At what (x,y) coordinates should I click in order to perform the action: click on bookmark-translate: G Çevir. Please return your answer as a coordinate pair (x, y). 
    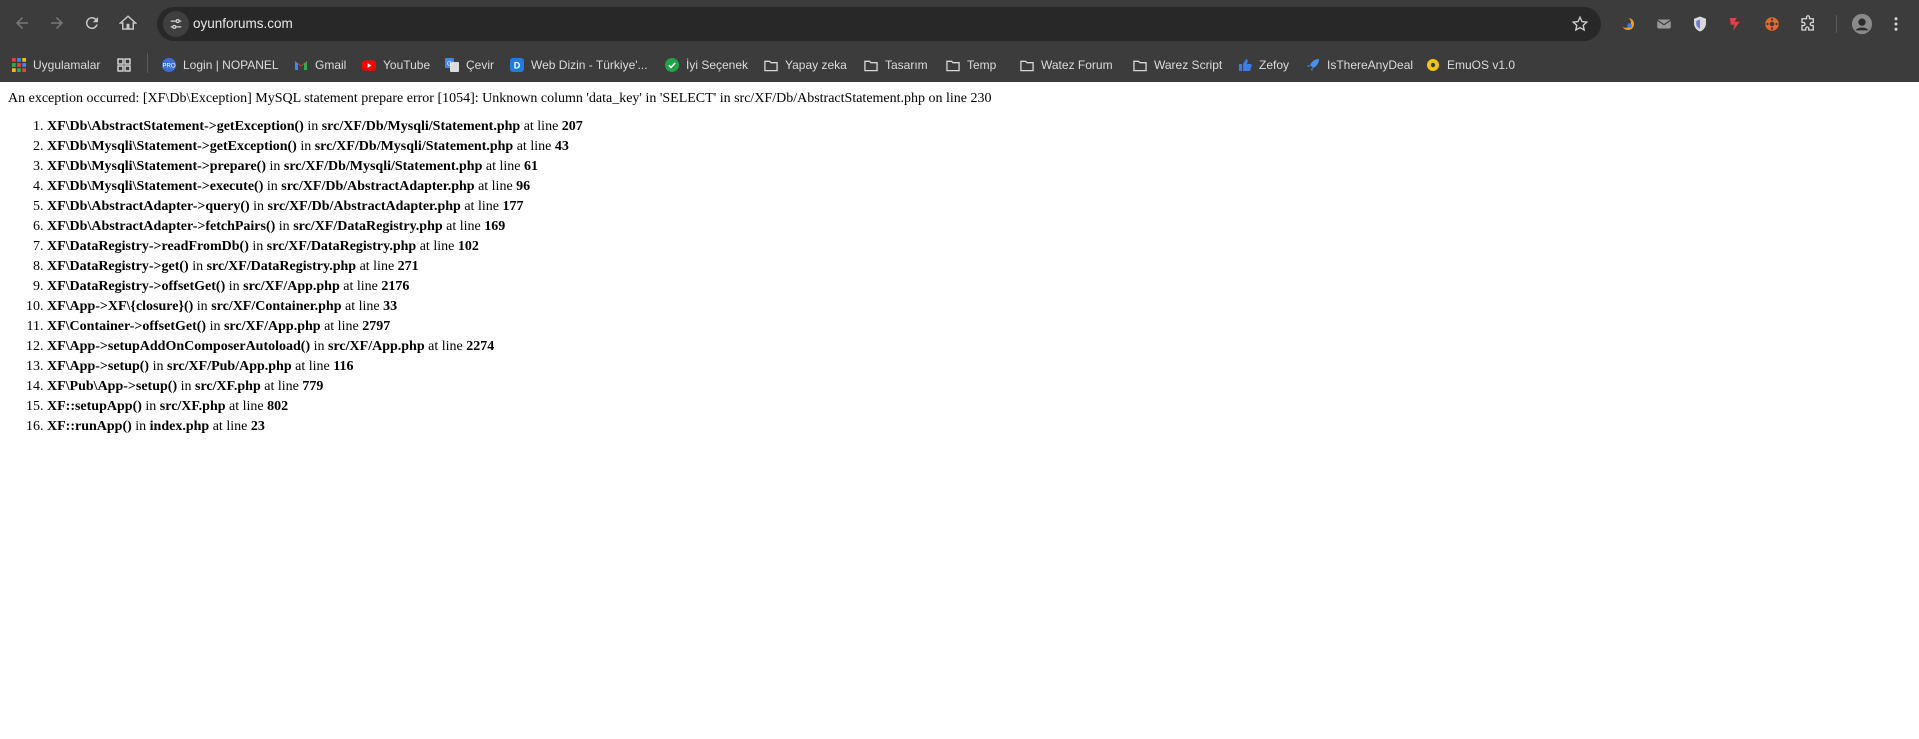
    Looking at the image, I should click on (469, 65).